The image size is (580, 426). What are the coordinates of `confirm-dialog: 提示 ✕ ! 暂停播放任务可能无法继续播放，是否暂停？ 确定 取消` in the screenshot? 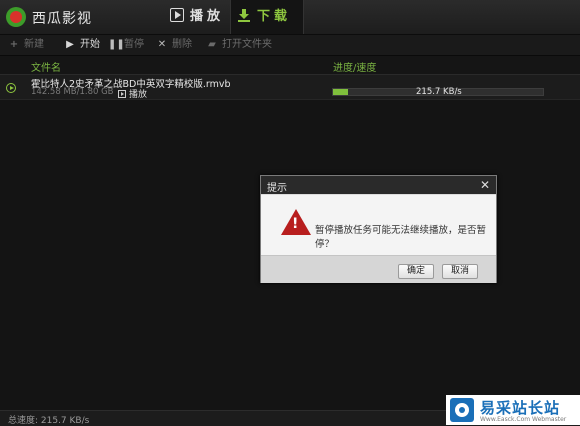 It's located at (378, 229).